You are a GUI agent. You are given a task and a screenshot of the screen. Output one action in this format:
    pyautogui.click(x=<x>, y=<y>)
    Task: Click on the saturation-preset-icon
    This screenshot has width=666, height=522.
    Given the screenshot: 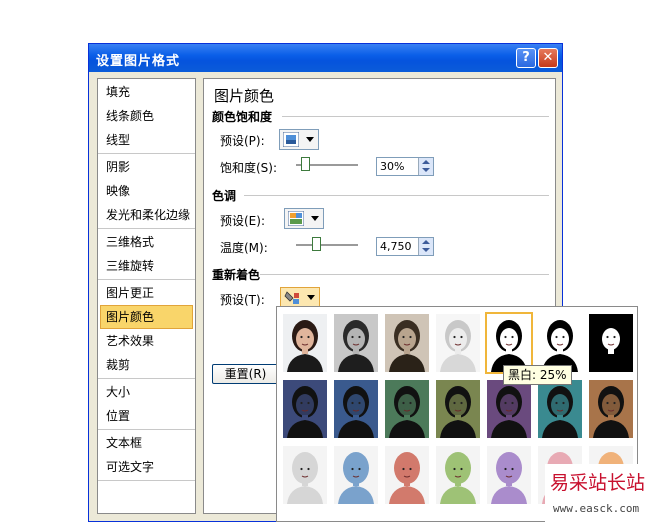 What is the action you would take?
    pyautogui.click(x=291, y=139)
    